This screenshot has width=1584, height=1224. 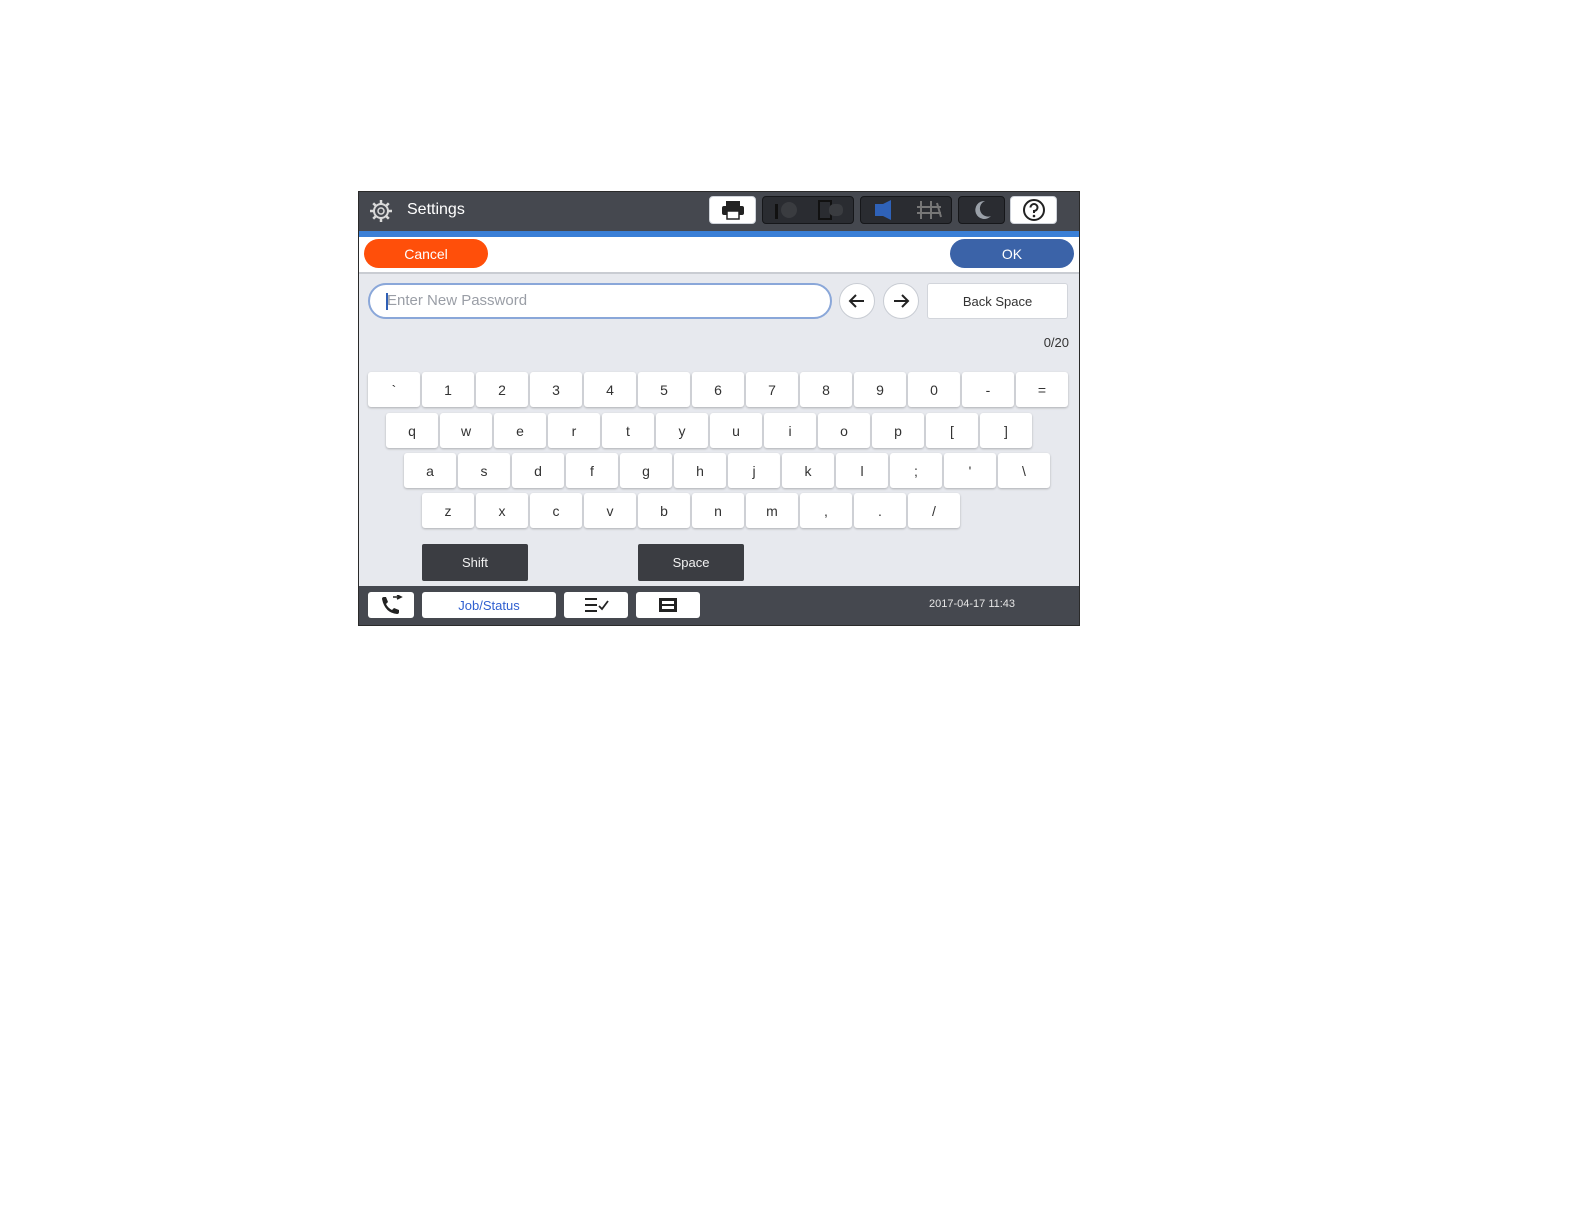 I want to click on connection-status-button, so click(x=906, y=210).